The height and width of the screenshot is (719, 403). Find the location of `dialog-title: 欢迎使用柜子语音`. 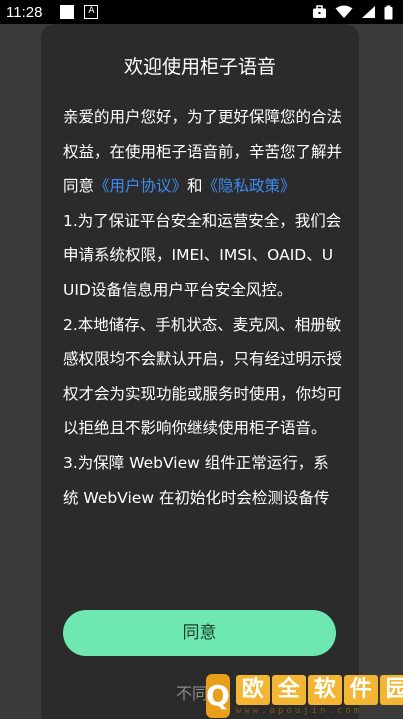

dialog-title: 欢迎使用柜子语音 is located at coordinates (199, 67).